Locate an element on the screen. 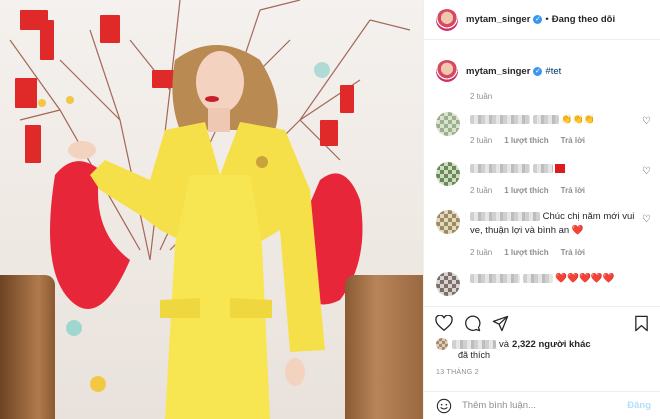 The image size is (660, 419). comment-emoji: 👏👏👏 is located at coordinates (578, 119).